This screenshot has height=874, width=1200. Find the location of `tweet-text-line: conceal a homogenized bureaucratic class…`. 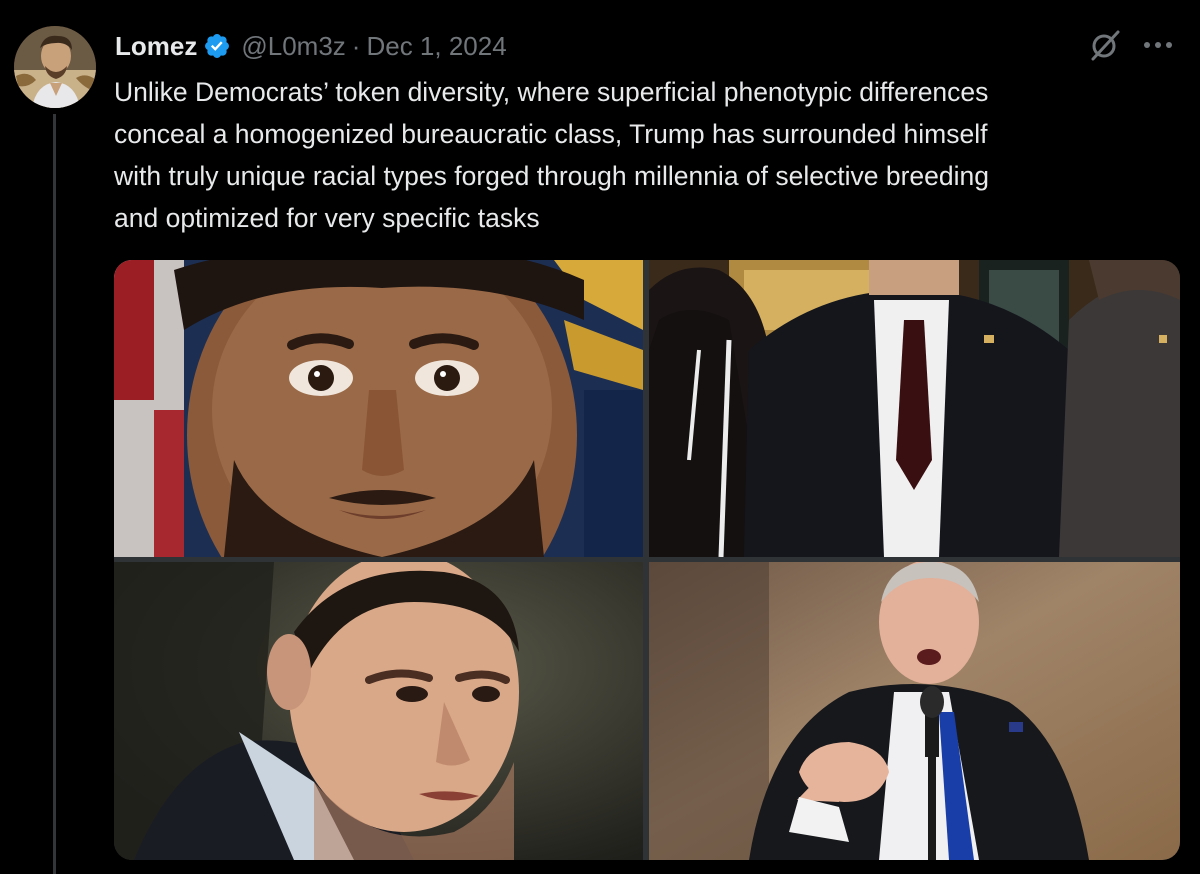

tweet-text-line: conceal a homogenized bureaucratic class… is located at coordinates (551, 134).